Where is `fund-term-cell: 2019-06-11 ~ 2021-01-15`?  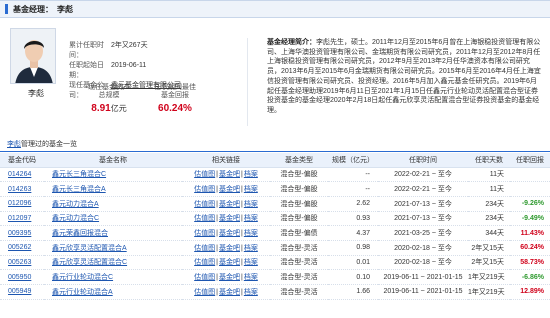 fund-term-cell: 2019-06-11 ~ 2021-01-15 is located at coordinates (423, 277).